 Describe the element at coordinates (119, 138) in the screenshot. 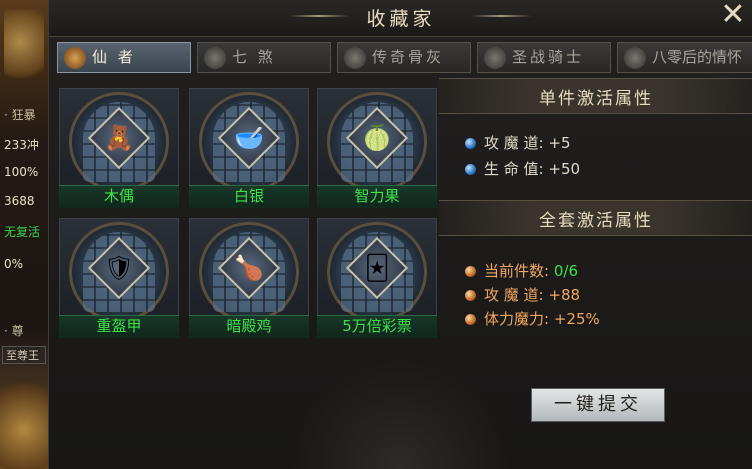

I see `puppet-icon: 🧸` at that location.